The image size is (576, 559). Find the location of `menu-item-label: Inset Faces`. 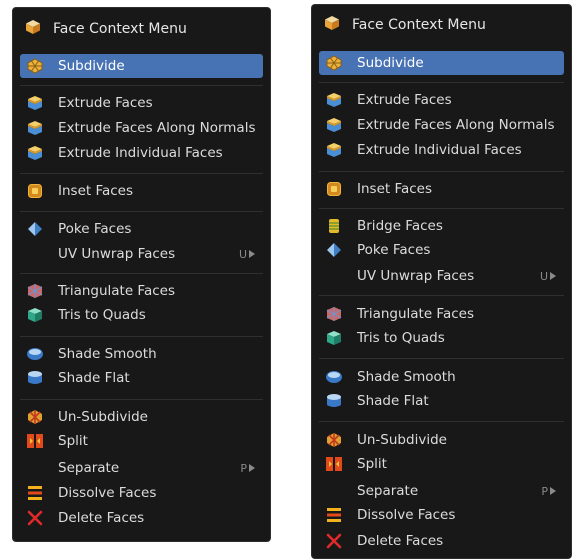

menu-item-label: Inset Faces is located at coordinates (395, 189).